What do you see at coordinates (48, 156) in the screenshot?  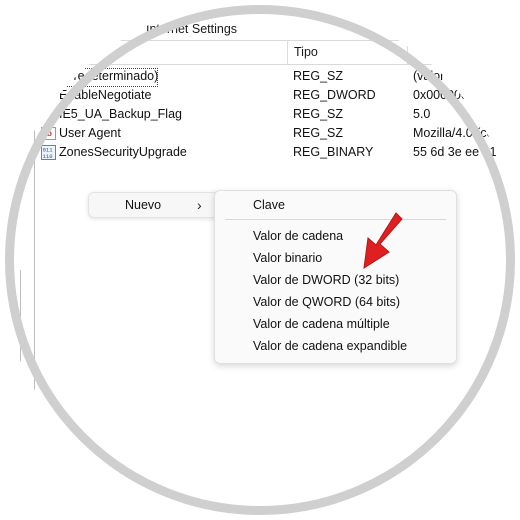 I see `svg-text: 110` at bounding box center [48, 156].